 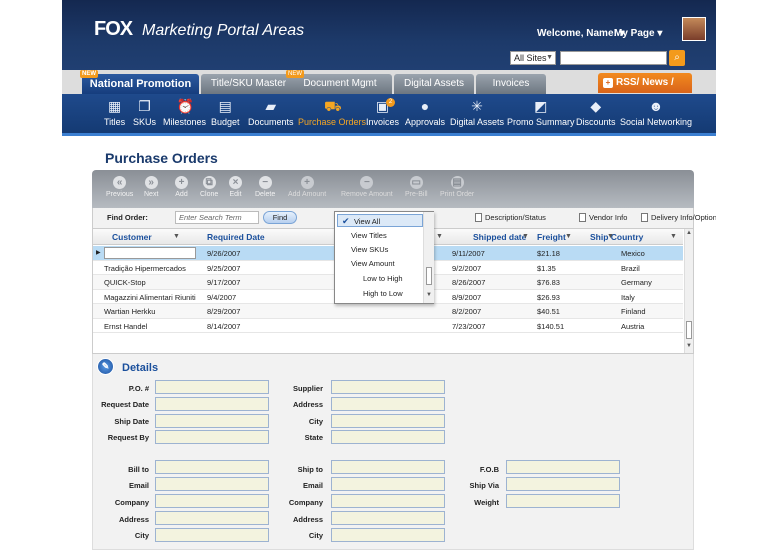 I want to click on dropdown-item-view-all: ✔ View All, so click(x=380, y=220).